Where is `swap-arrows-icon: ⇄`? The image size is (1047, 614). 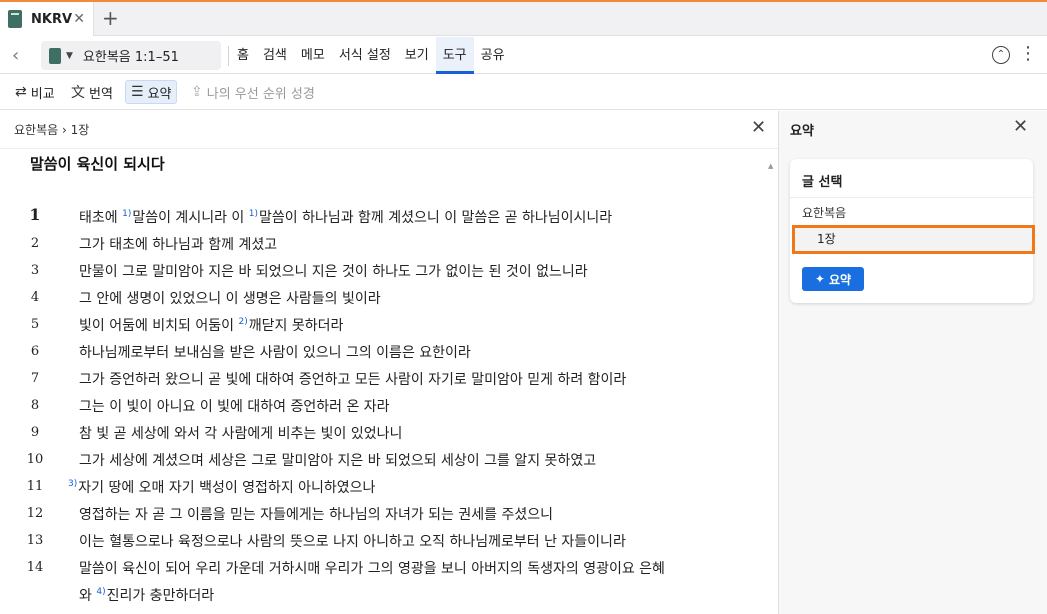 swap-arrows-icon: ⇄ is located at coordinates (21, 92).